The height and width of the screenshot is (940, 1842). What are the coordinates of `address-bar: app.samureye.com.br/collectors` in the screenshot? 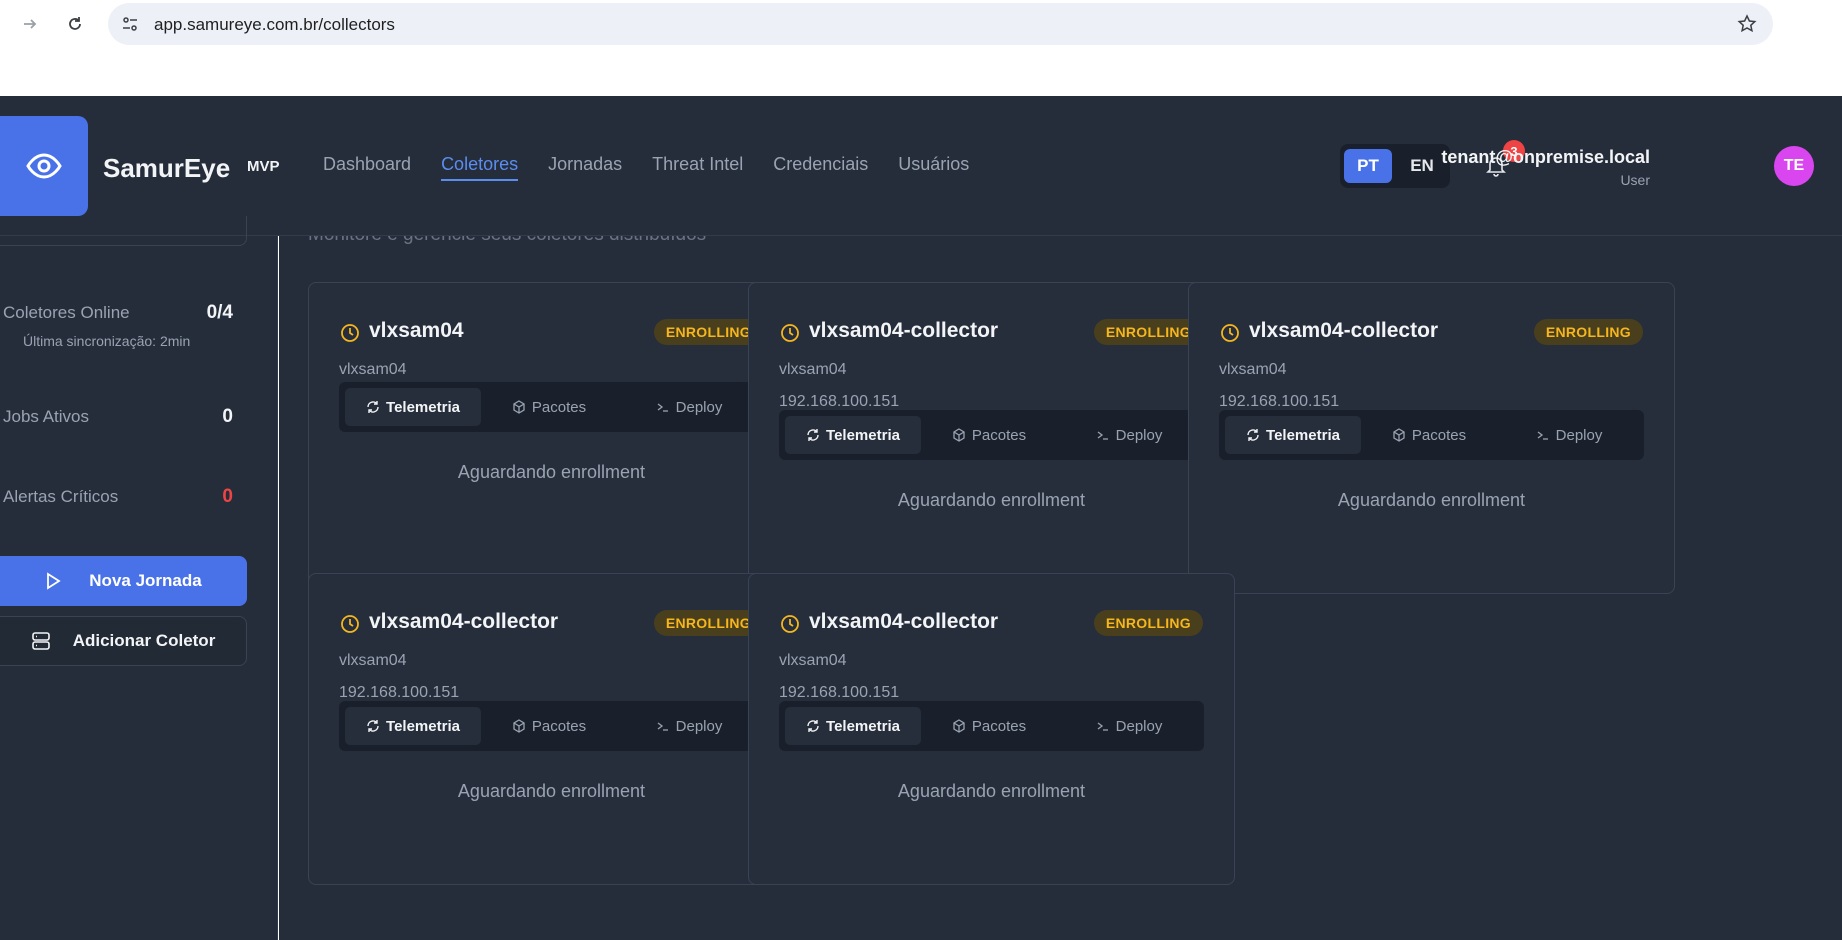 It's located at (940, 24).